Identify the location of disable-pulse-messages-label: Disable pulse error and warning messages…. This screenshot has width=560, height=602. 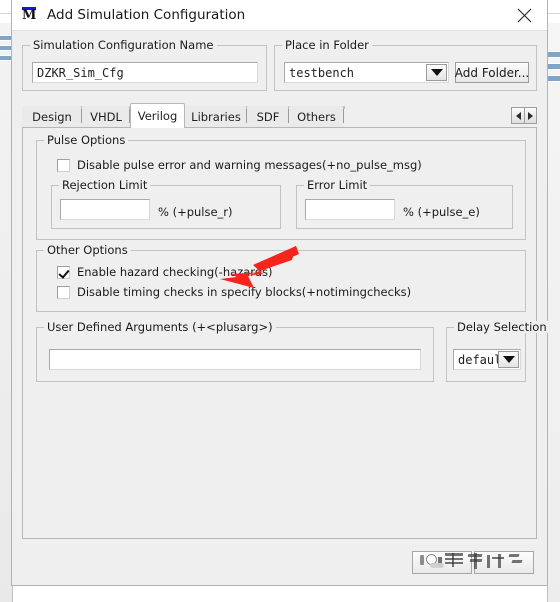
(249, 165).